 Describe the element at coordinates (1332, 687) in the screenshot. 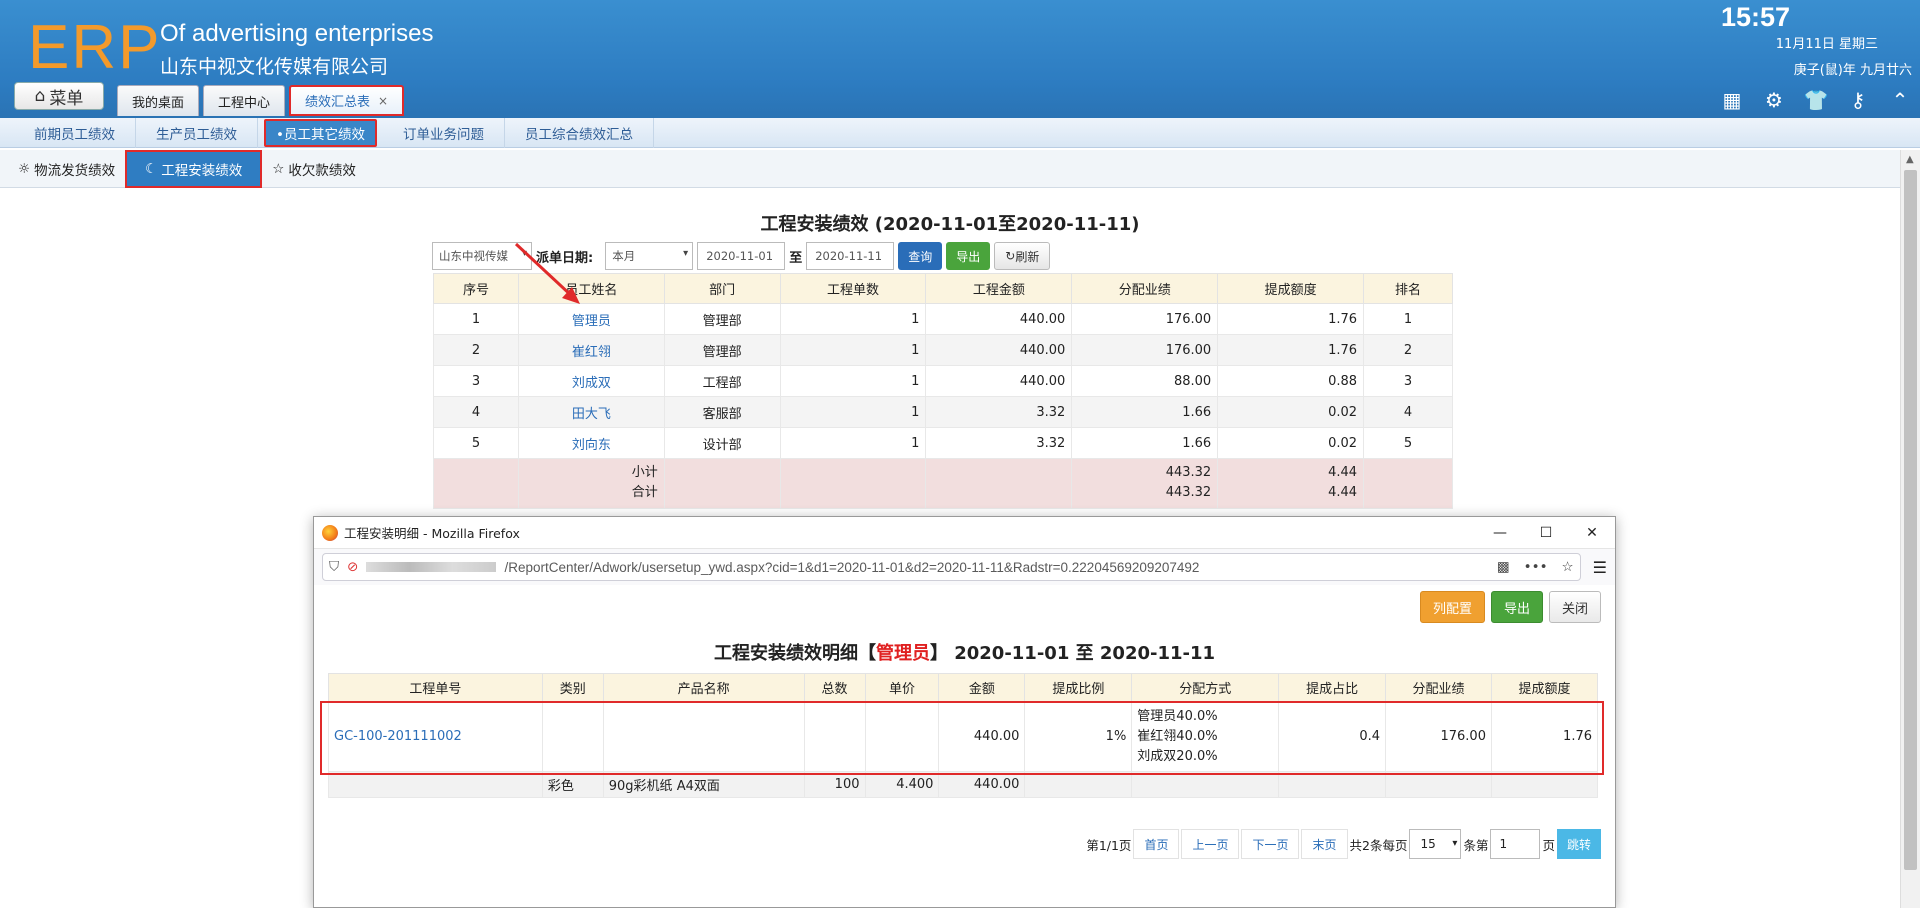

I see `col-header: 提成占比` at that location.